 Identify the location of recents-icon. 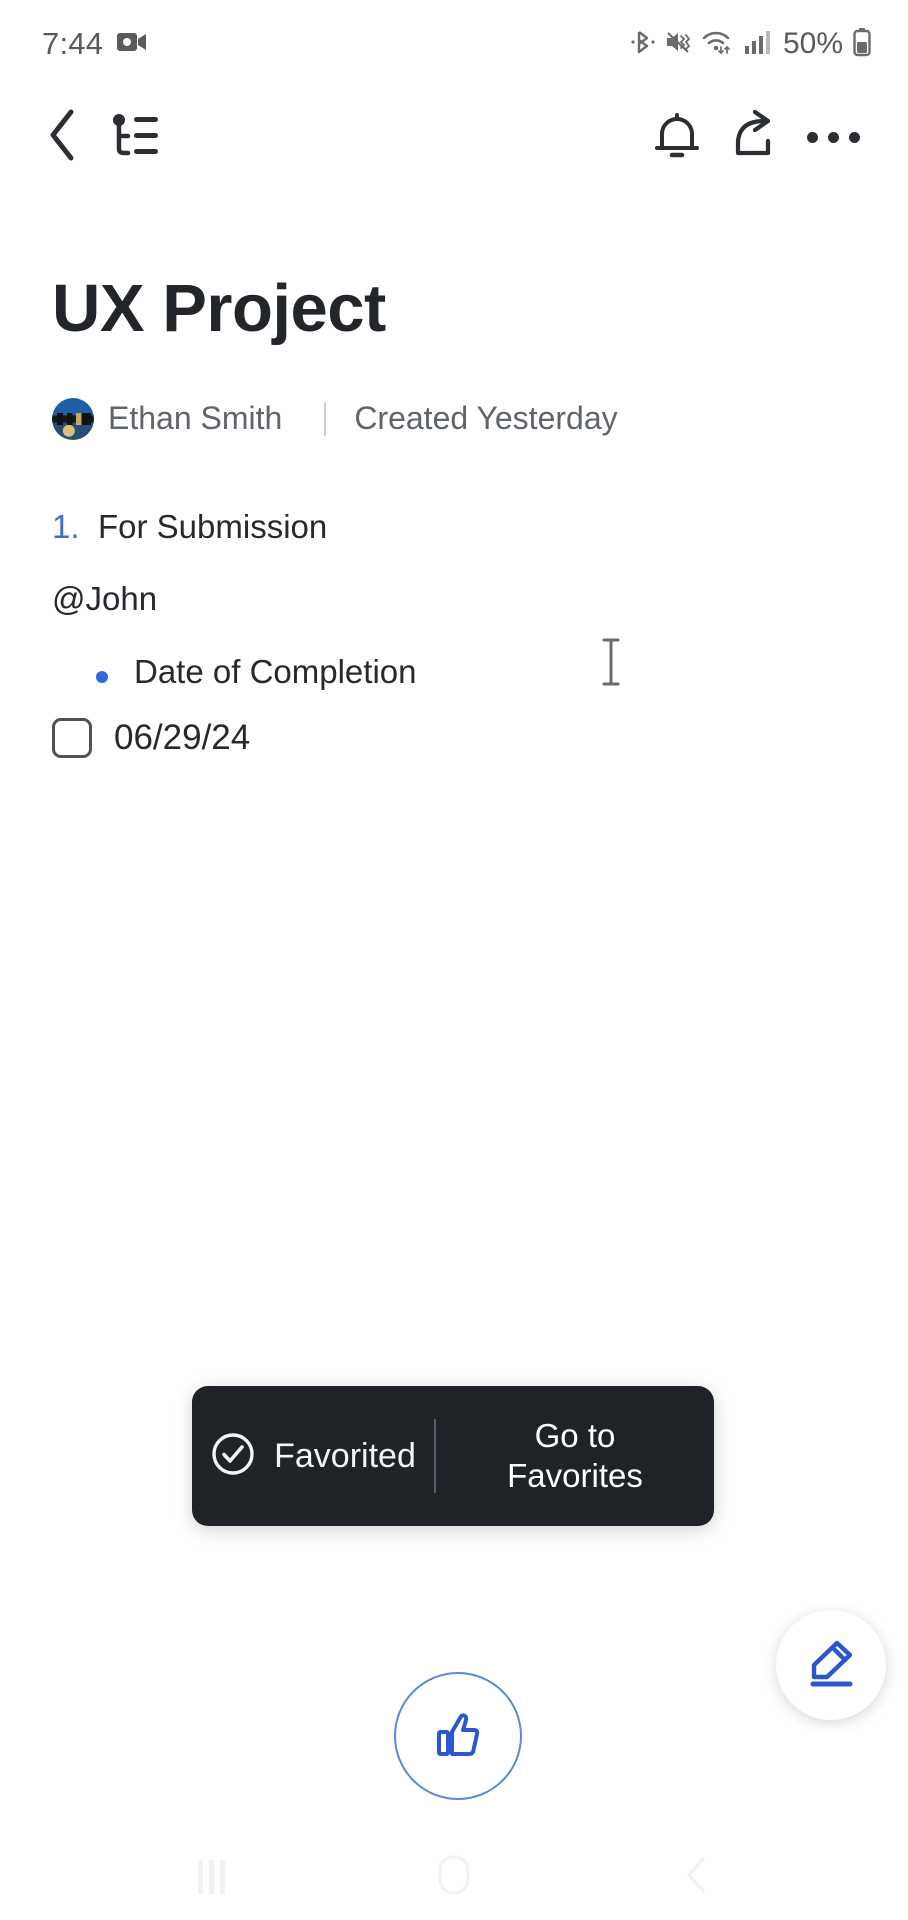
(211, 1877).